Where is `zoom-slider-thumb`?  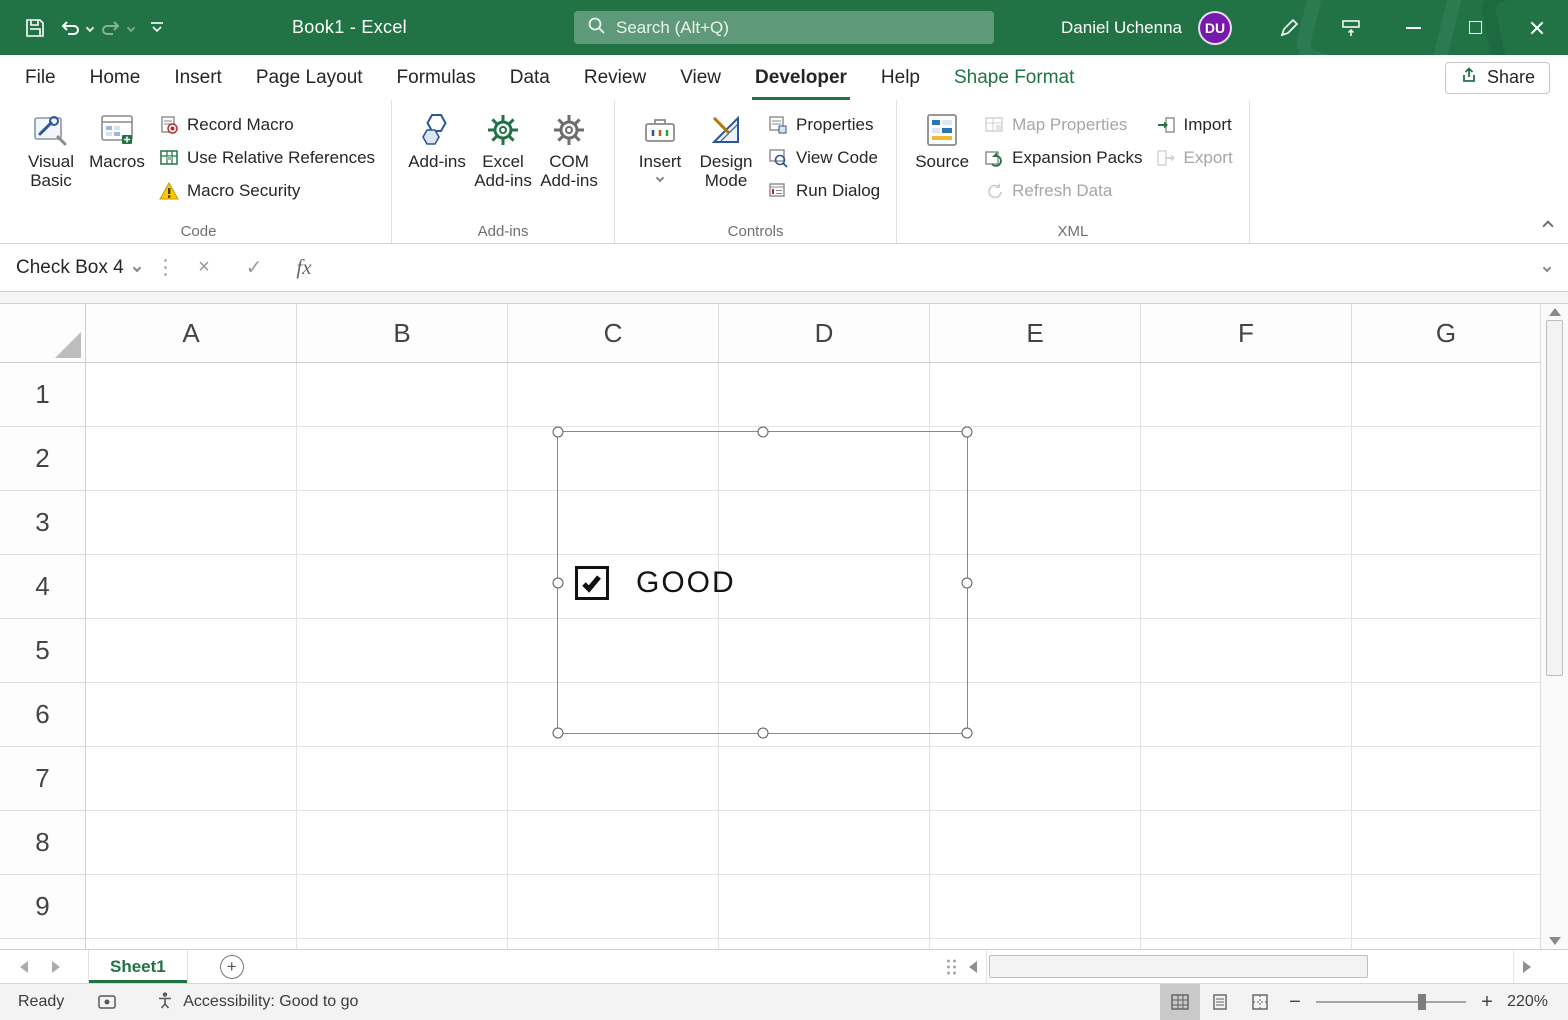
zoom-slider-thumb is located at coordinates (1422, 1002).